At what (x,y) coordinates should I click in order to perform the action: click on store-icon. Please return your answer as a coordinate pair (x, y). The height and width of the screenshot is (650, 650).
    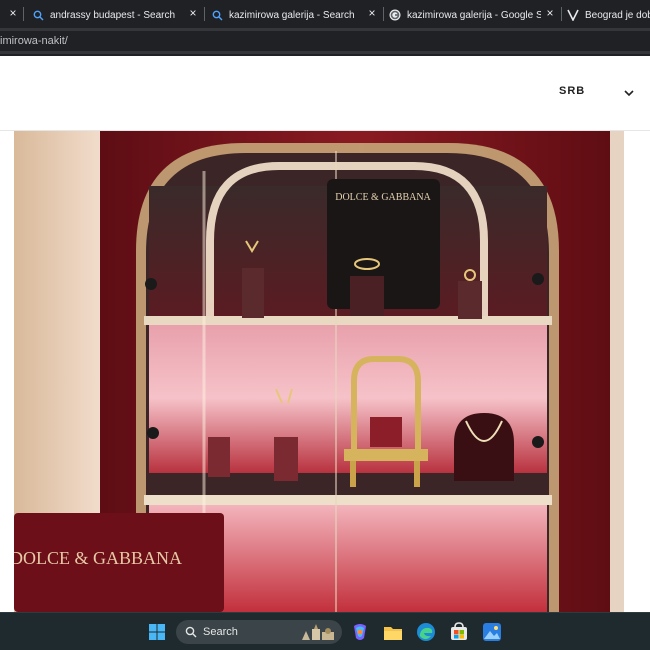
    Looking at the image, I should click on (459, 632).